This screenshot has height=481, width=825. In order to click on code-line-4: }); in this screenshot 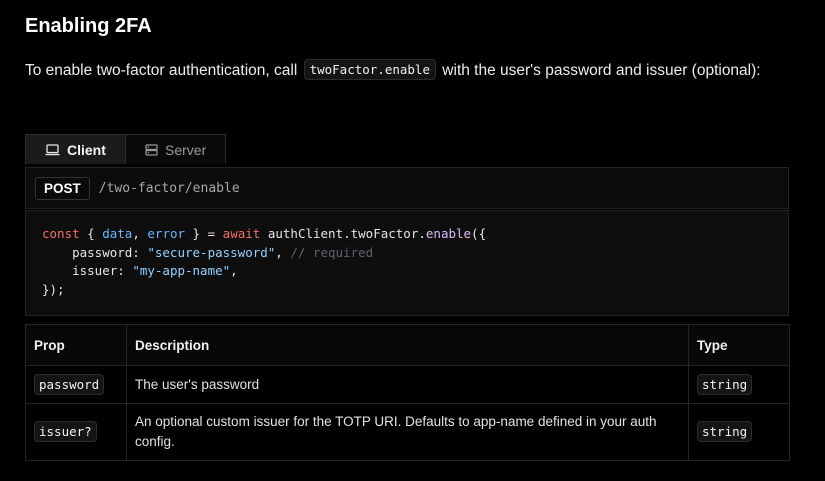, I will do `click(53, 289)`.